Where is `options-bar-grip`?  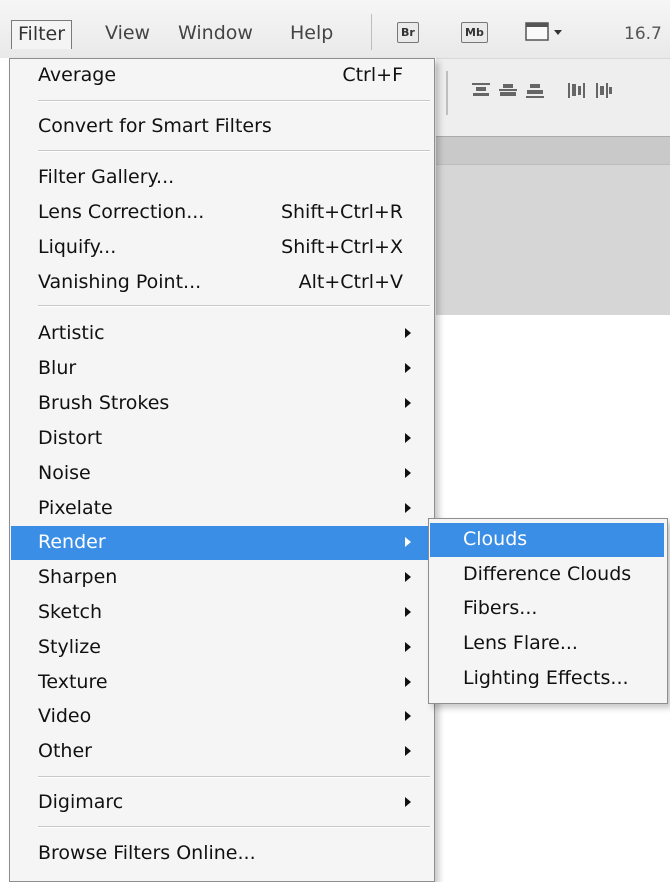 options-bar-grip is located at coordinates (447, 93).